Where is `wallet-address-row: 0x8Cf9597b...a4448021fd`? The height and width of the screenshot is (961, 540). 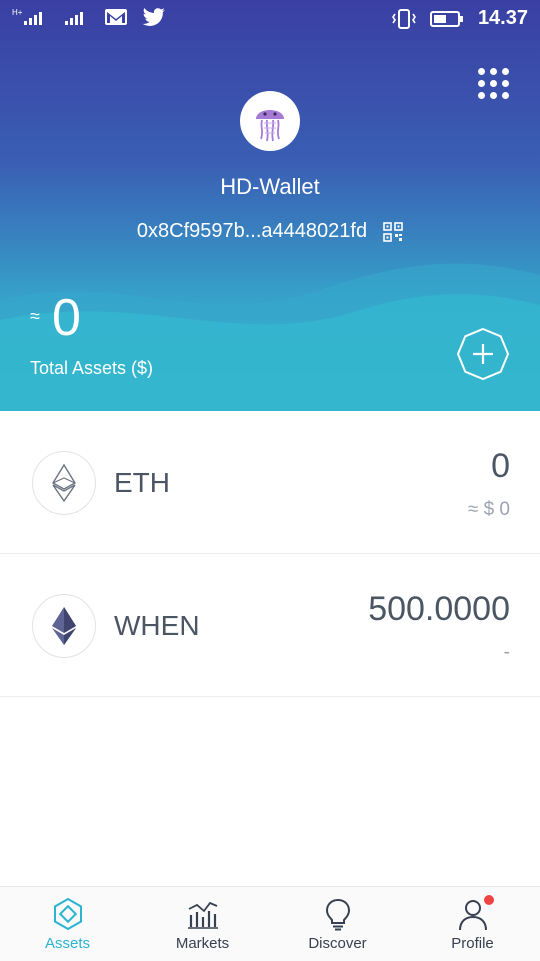 wallet-address-row: 0x8Cf9597b...a4448021fd is located at coordinates (270, 231).